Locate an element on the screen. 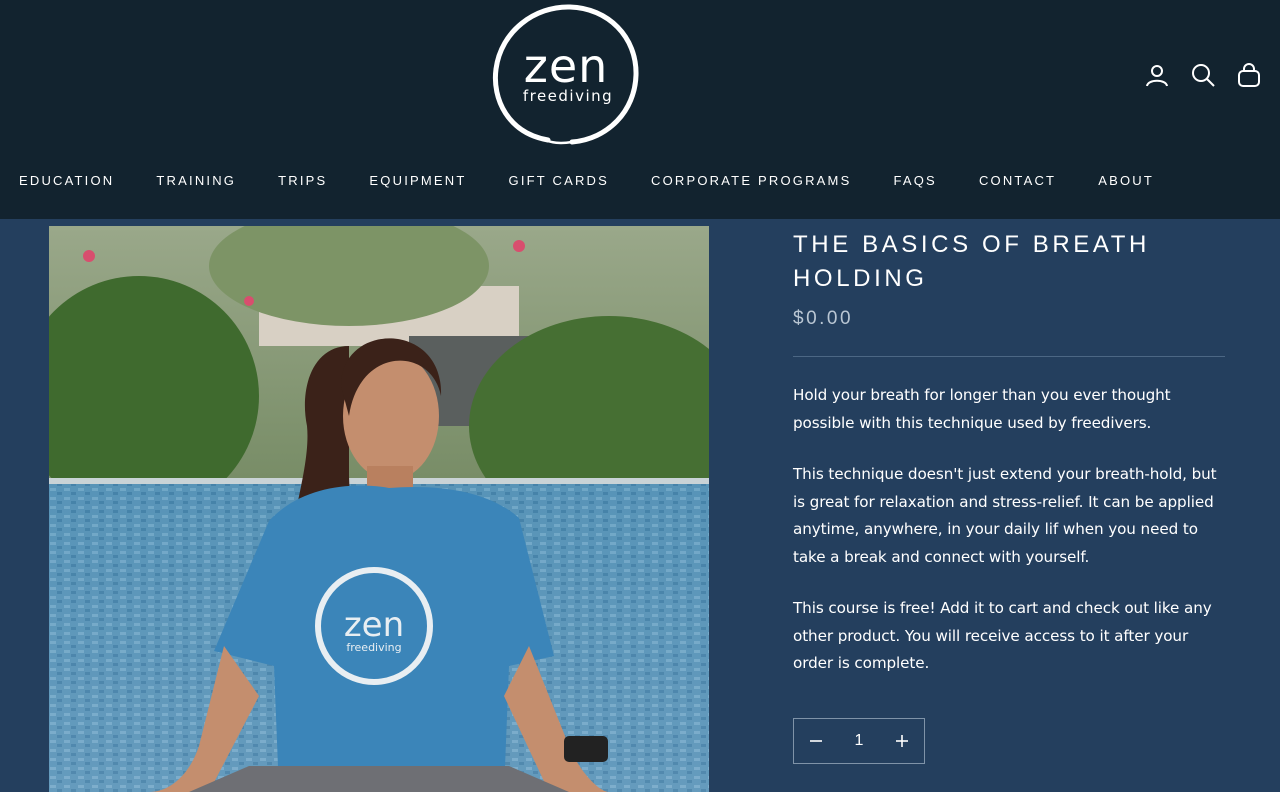 The width and height of the screenshot is (1280, 792). quantity-stepper: 1 is located at coordinates (859, 741).